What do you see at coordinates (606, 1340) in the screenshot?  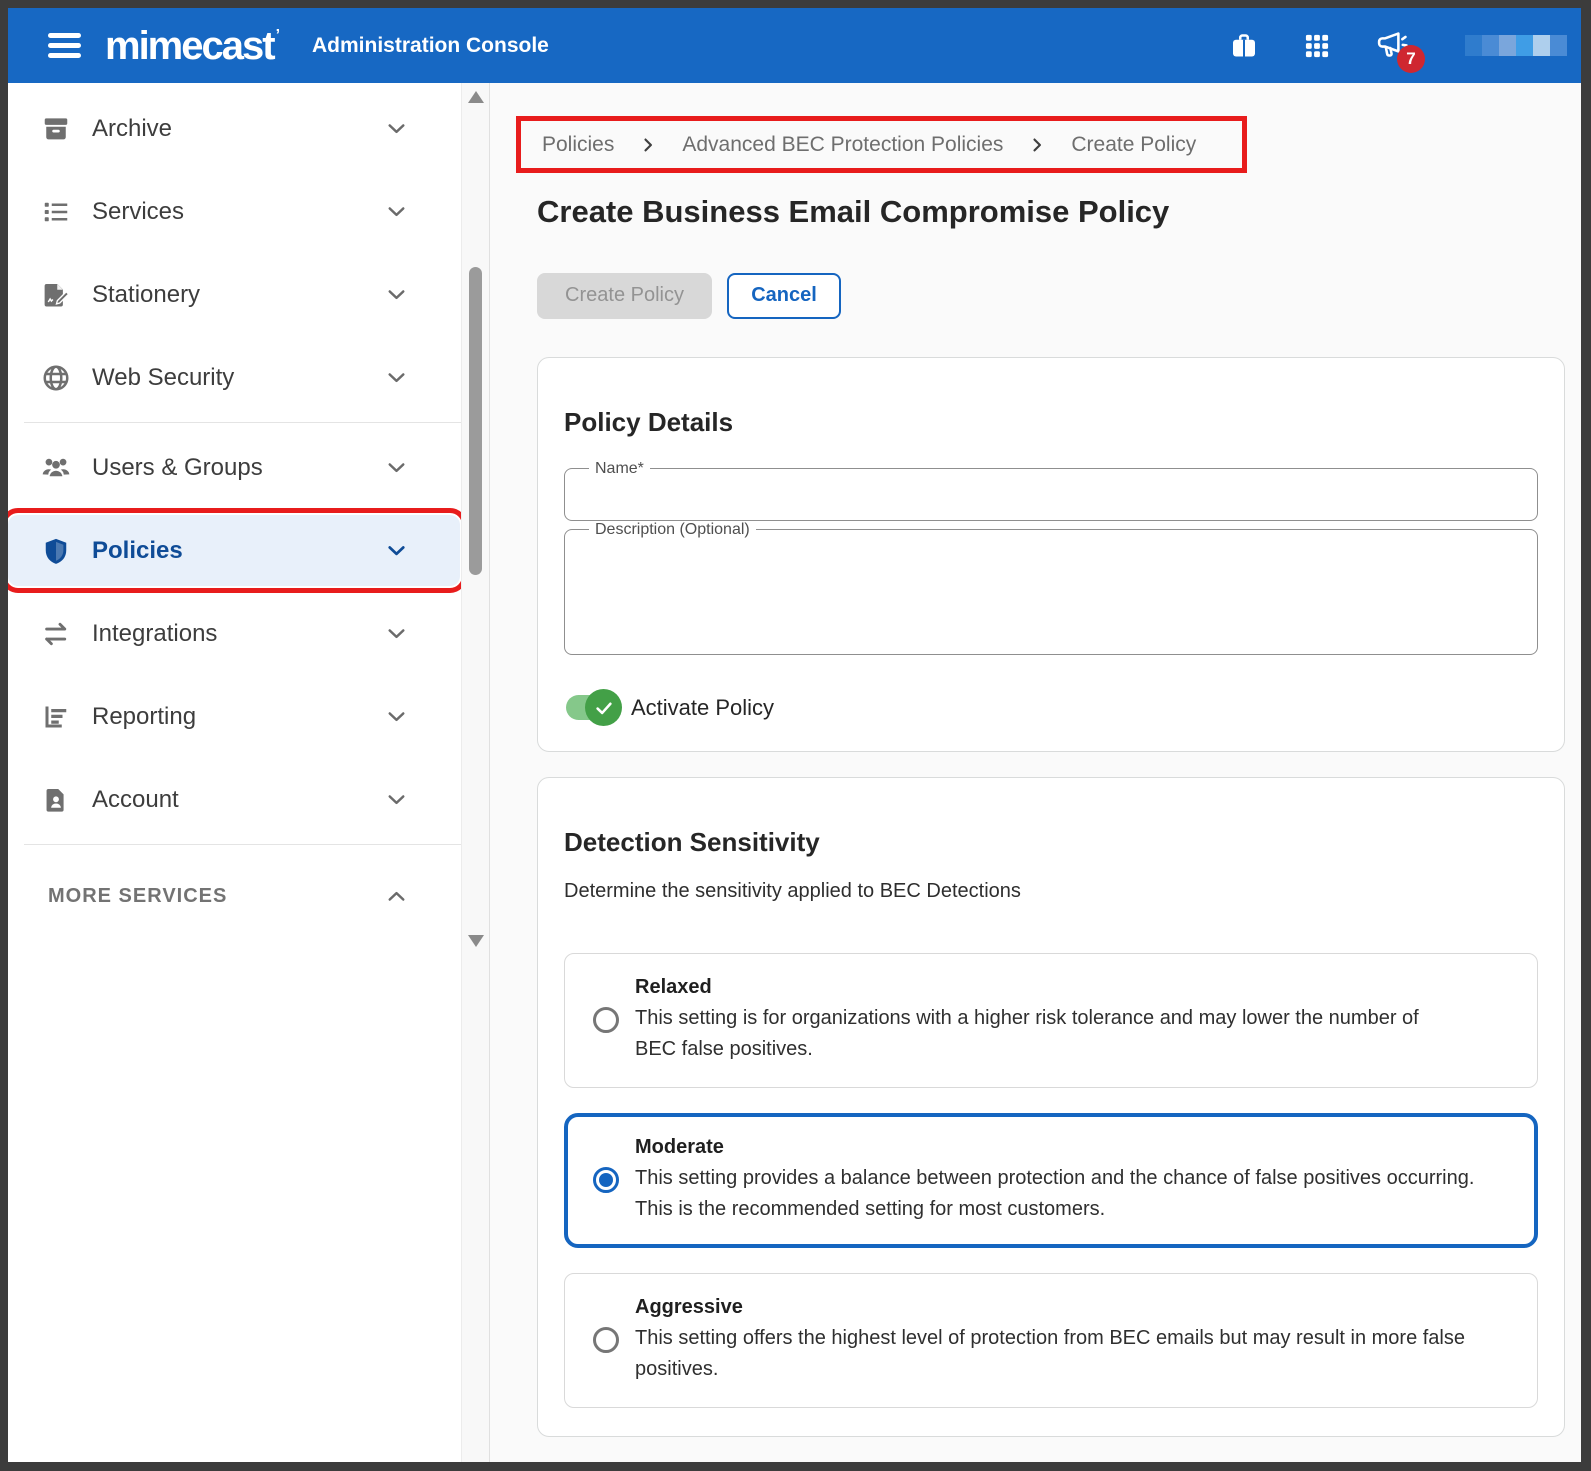 I see `radio-aggressive` at bounding box center [606, 1340].